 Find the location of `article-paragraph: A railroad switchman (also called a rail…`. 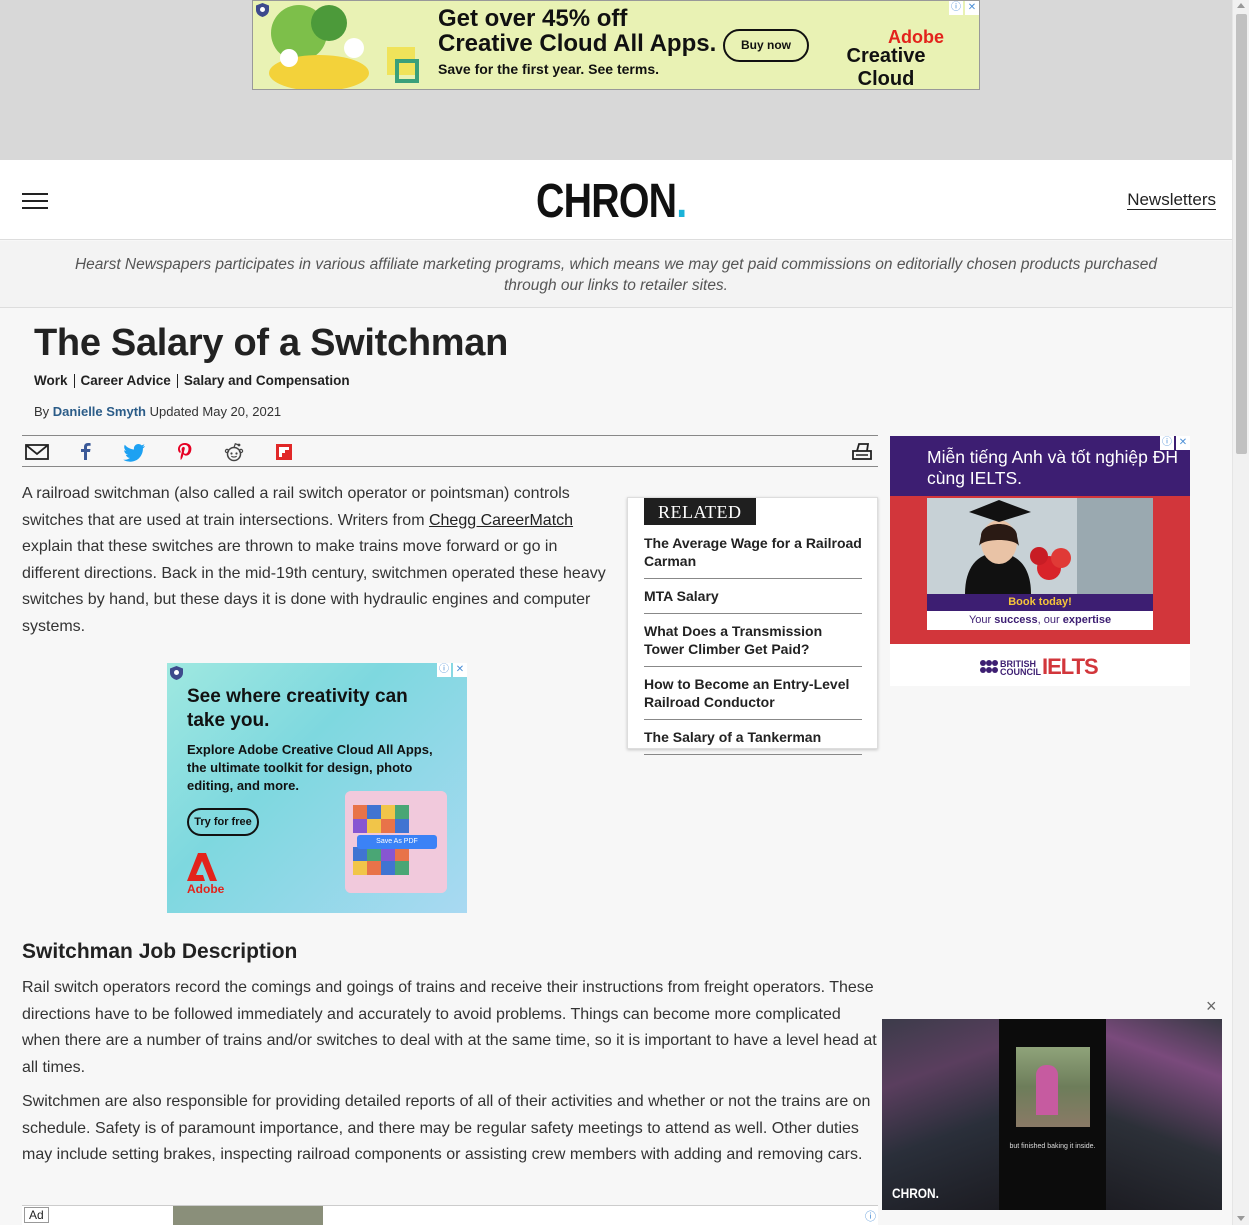

article-paragraph: A railroad switchman (also called a rail… is located at coordinates (314, 560).